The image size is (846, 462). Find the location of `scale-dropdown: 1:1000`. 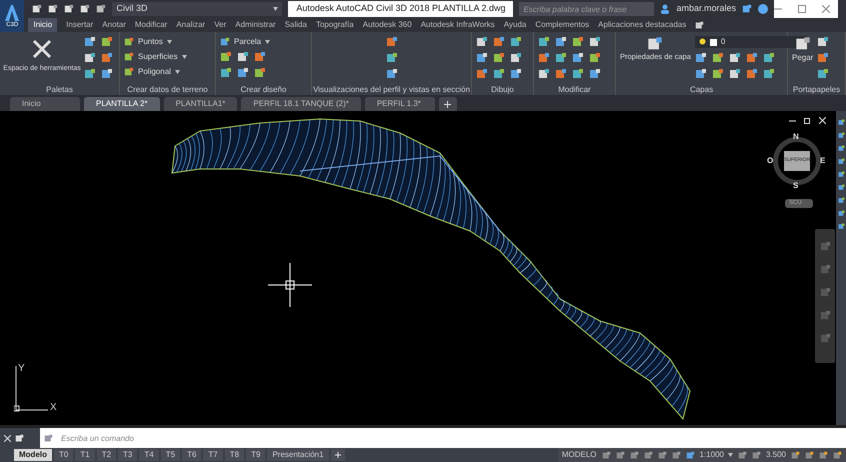

scale-dropdown: 1:1000 is located at coordinates (716, 455).